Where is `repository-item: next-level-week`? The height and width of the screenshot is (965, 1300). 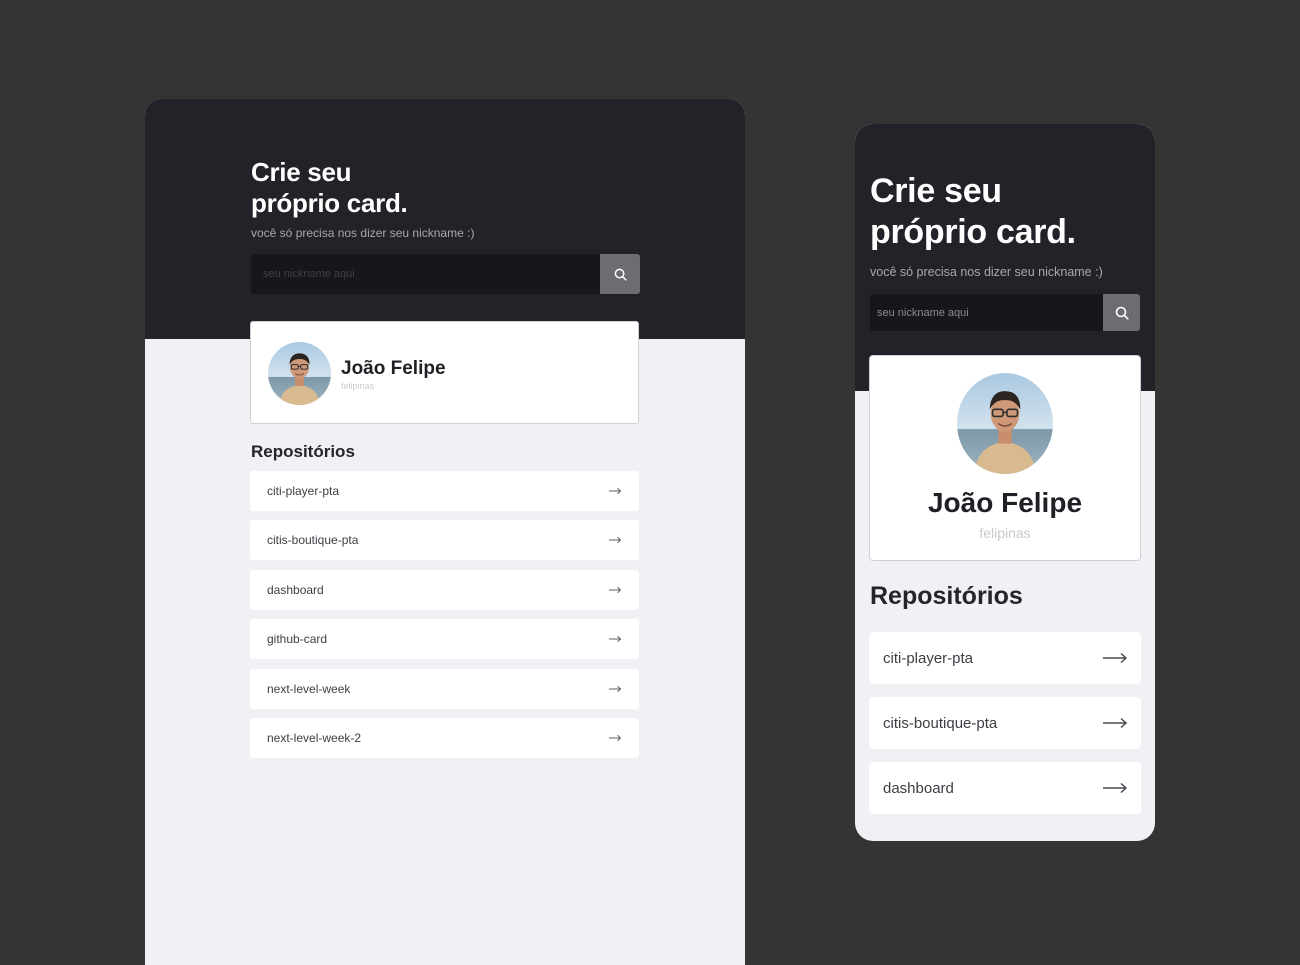 repository-item: next-level-week is located at coordinates (444, 688).